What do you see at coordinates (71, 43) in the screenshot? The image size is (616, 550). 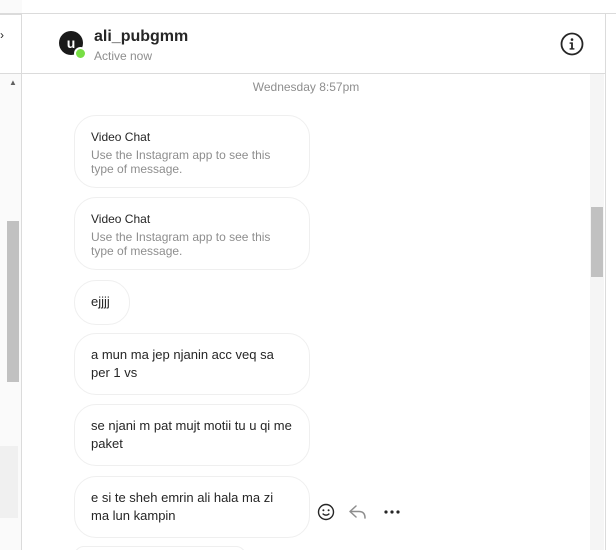 I see `avatar-letter: u` at bounding box center [71, 43].